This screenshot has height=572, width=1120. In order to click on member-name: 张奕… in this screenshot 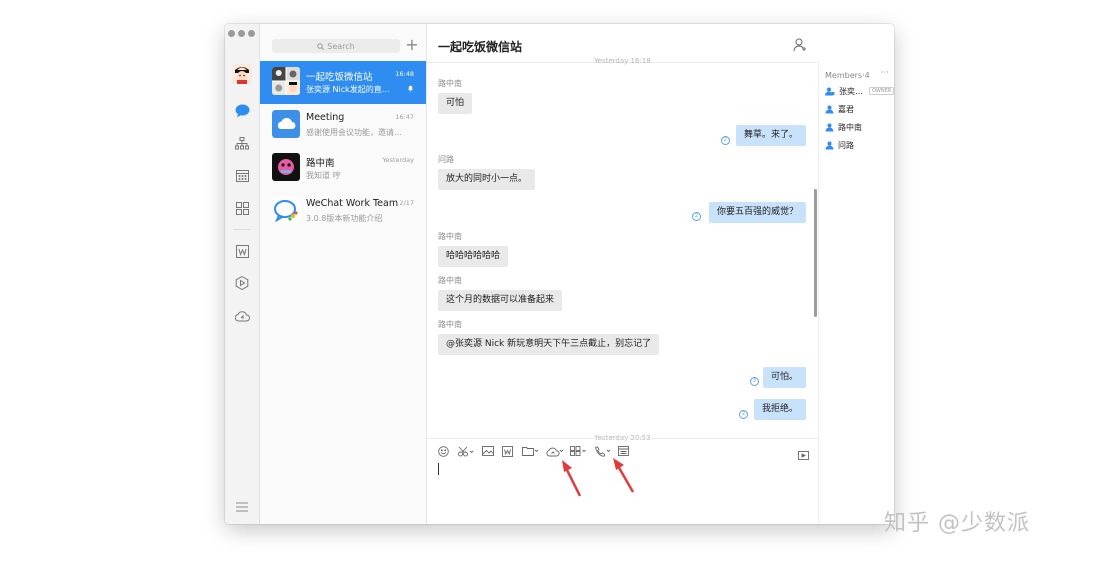, I will do `click(851, 91)`.